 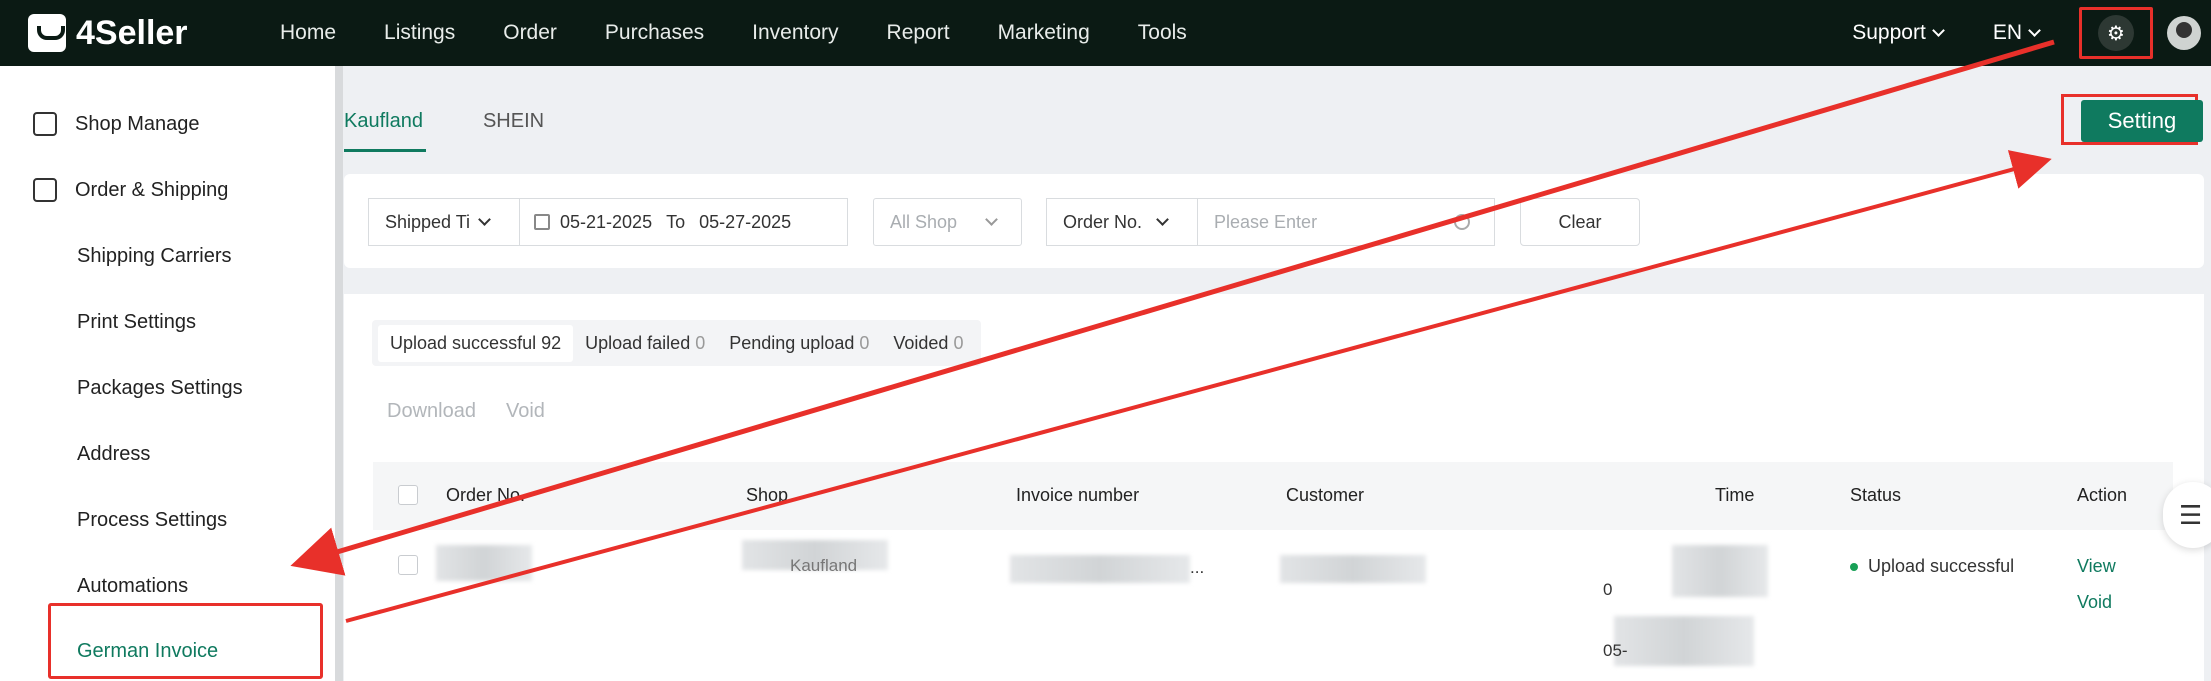 I want to click on status-tab-label: Voided, so click(x=921, y=342).